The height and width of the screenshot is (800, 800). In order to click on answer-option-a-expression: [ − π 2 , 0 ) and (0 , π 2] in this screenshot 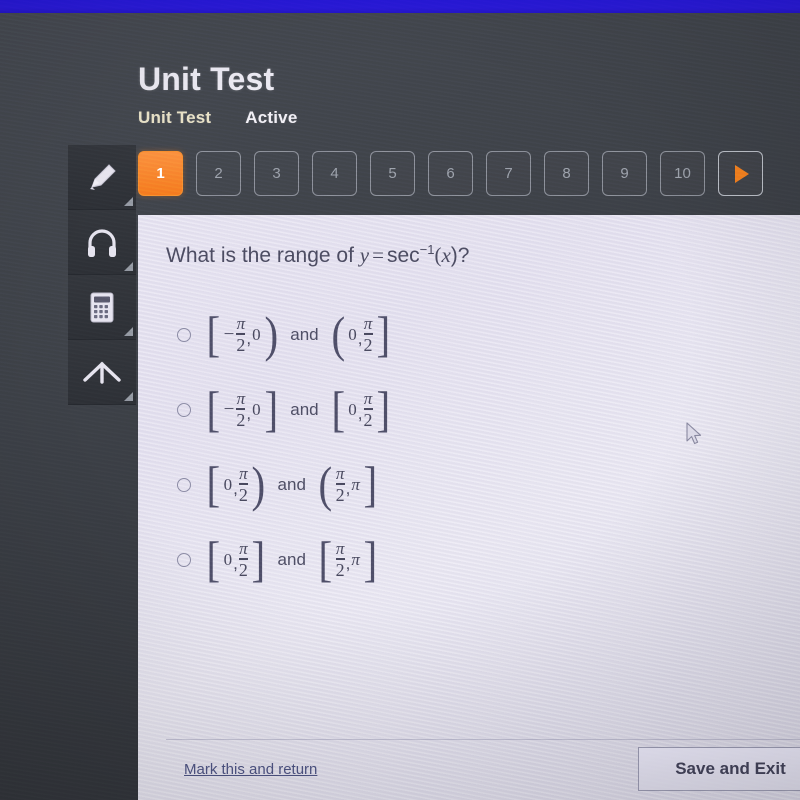, I will do `click(298, 333)`.